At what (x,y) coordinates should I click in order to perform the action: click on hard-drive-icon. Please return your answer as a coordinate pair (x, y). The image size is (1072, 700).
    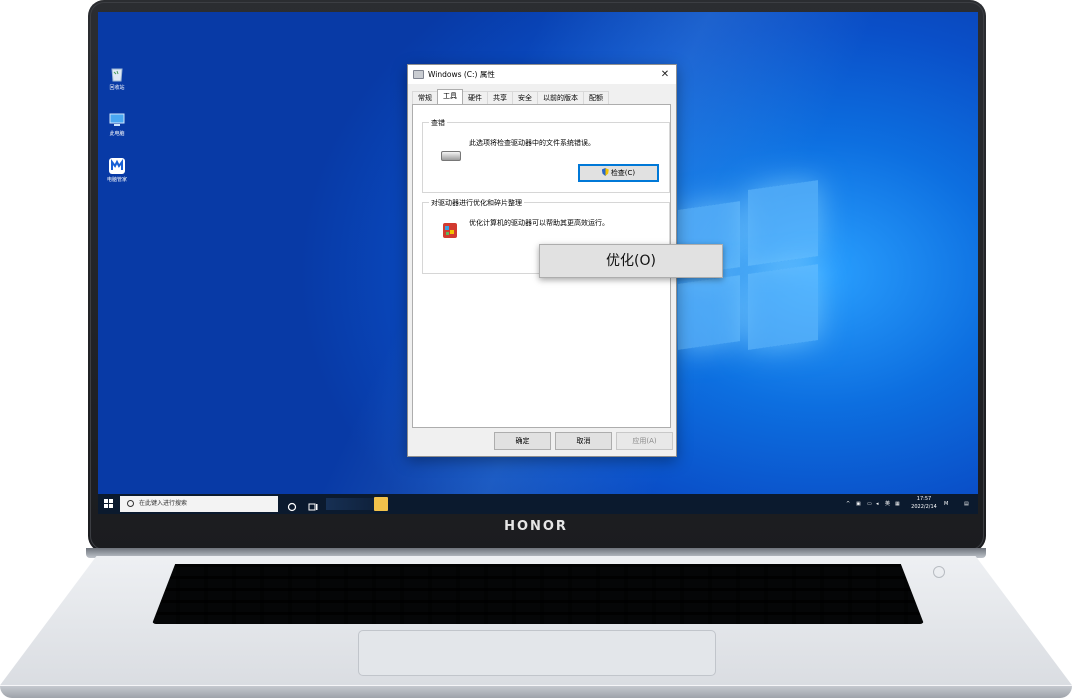
    Looking at the image, I should click on (451, 156).